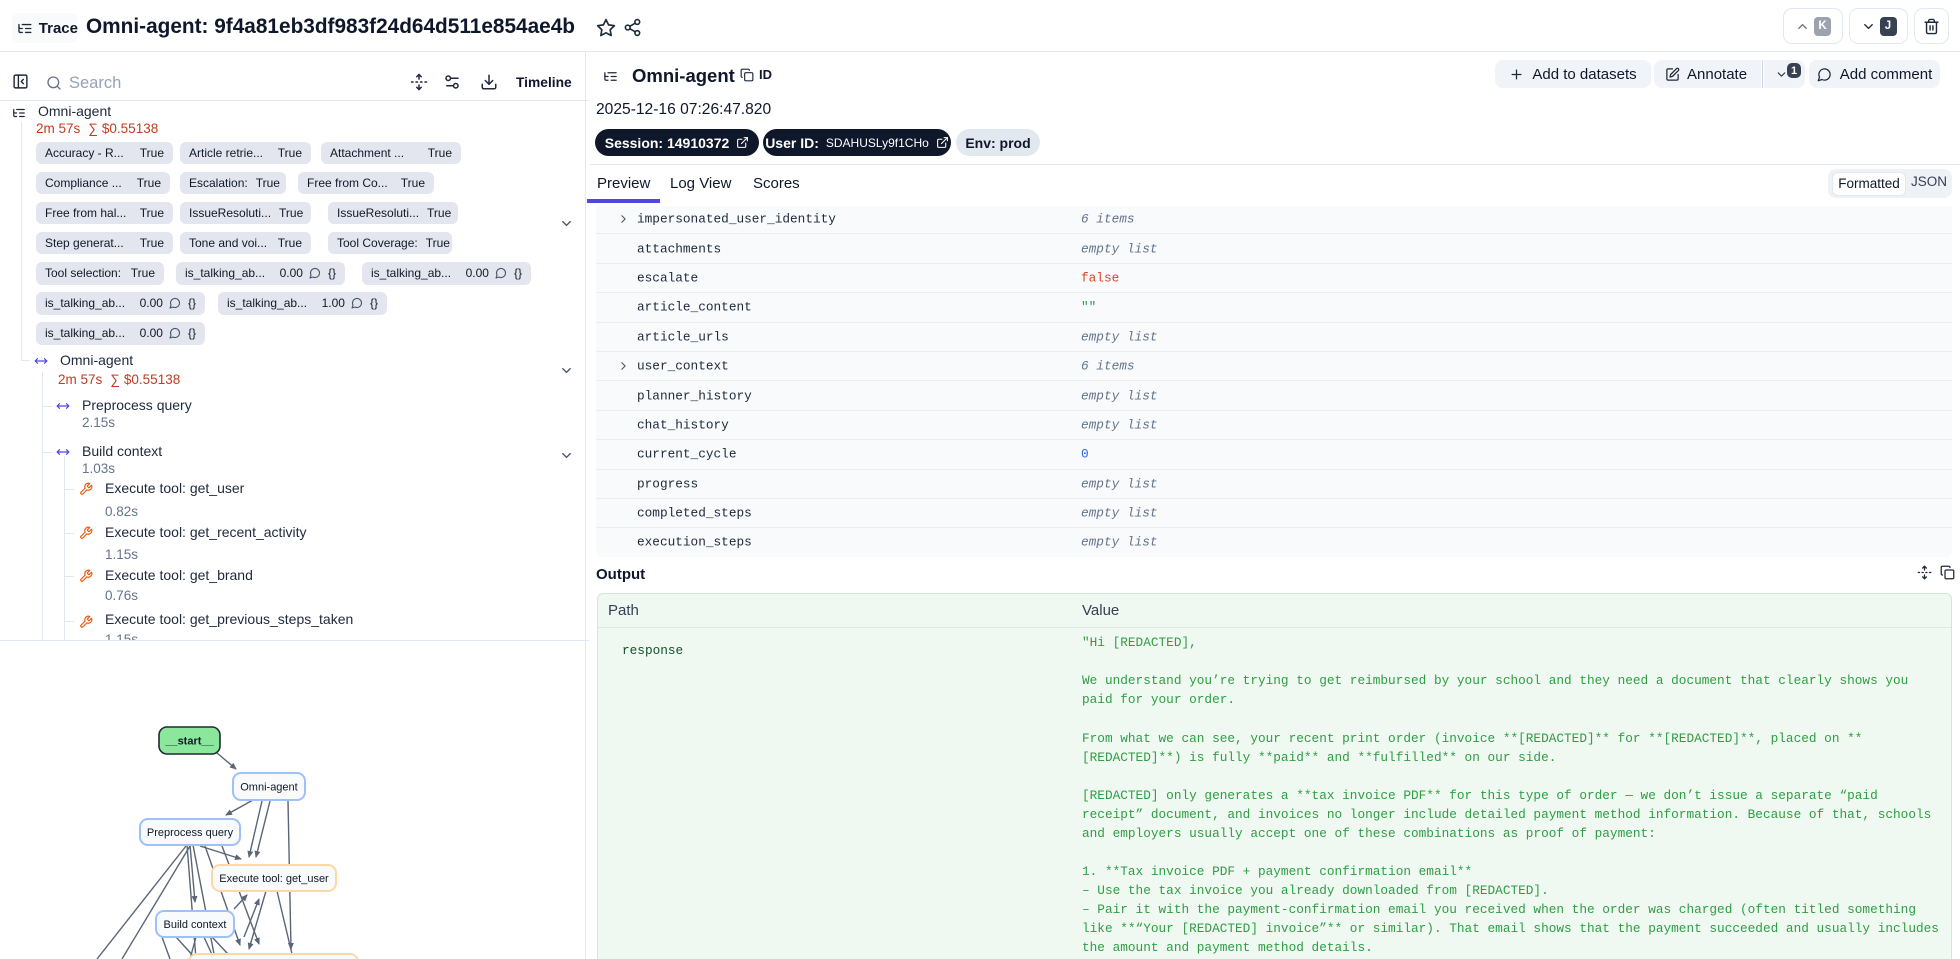  What do you see at coordinates (189, 742) in the screenshot?
I see `svg-text: __start__` at bounding box center [189, 742].